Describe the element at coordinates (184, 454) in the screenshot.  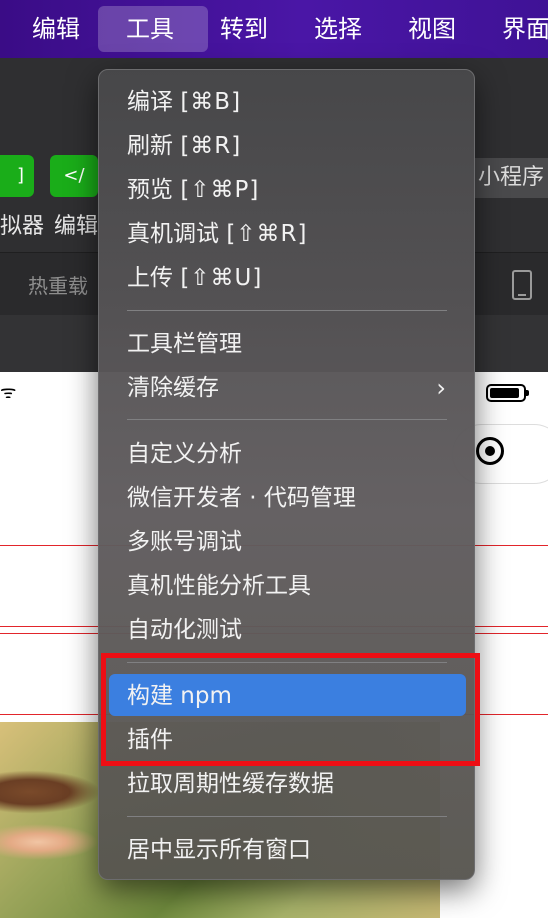
I see `menu-item-custom-analysis: 自定义分析` at that location.